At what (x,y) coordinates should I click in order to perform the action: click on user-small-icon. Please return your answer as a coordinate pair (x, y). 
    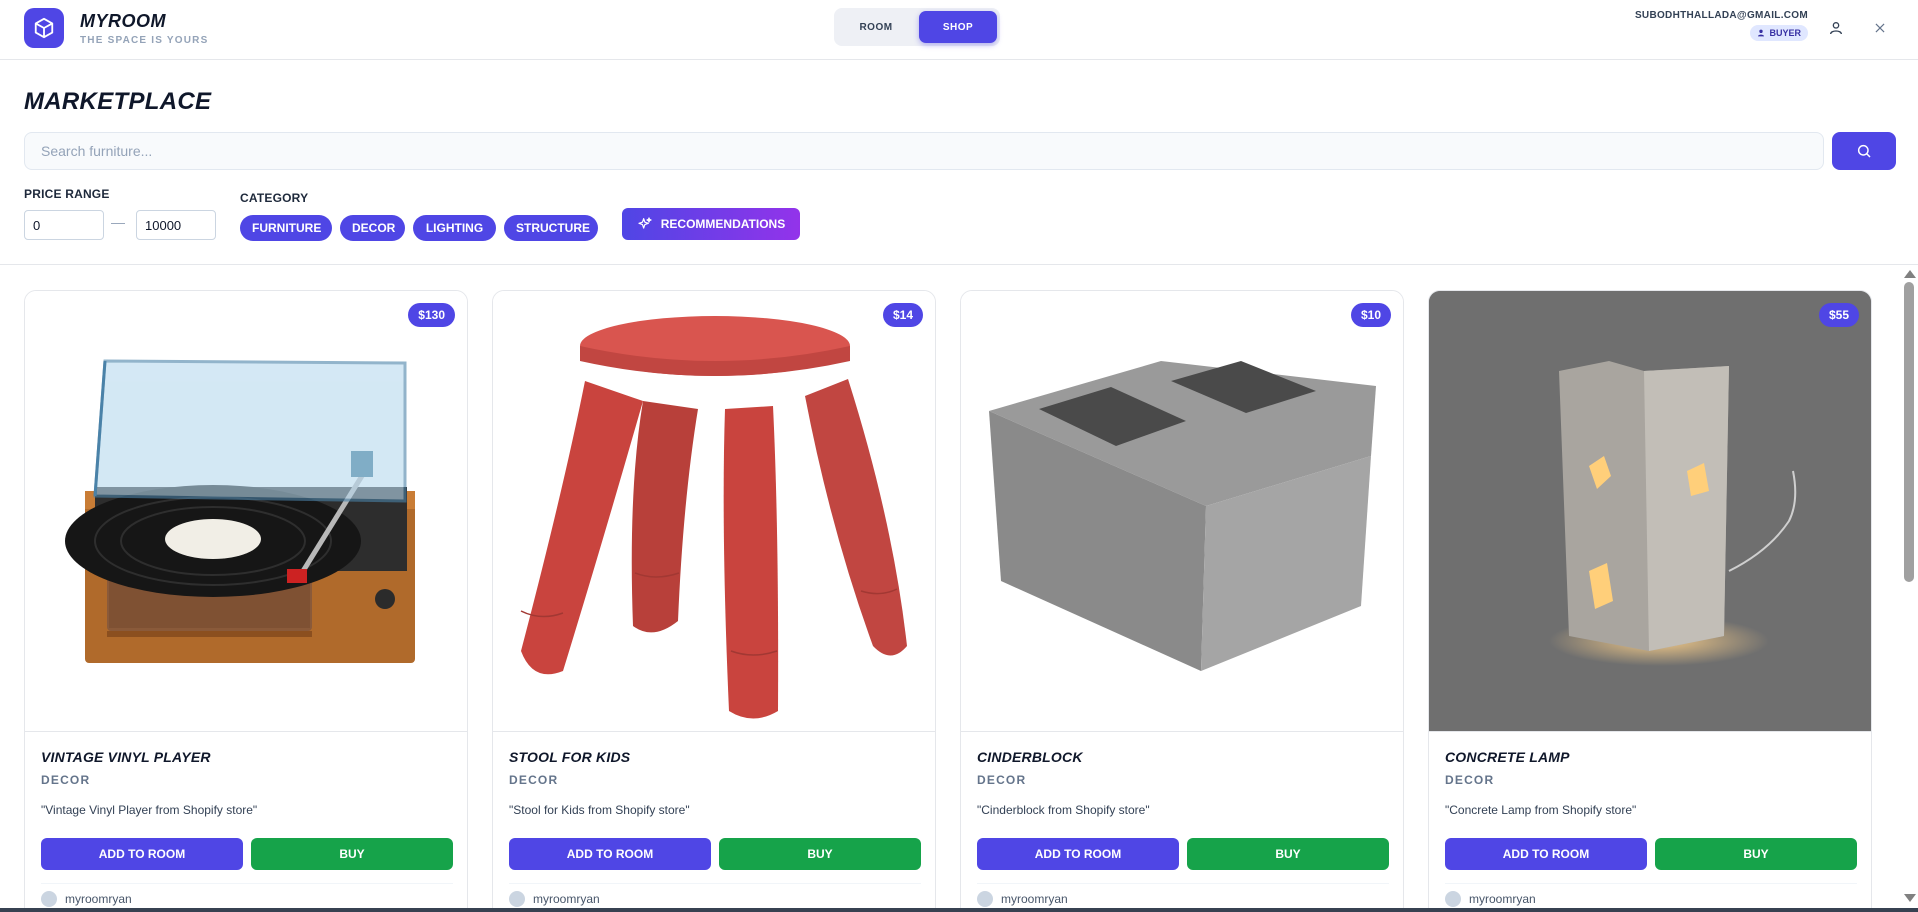
    Looking at the image, I should click on (1761, 33).